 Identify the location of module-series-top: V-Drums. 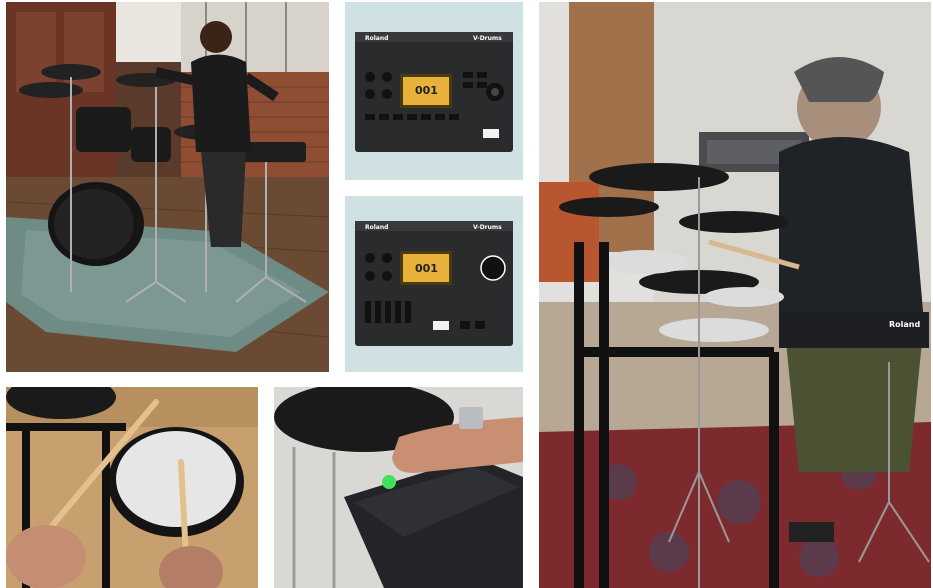
(487, 38).